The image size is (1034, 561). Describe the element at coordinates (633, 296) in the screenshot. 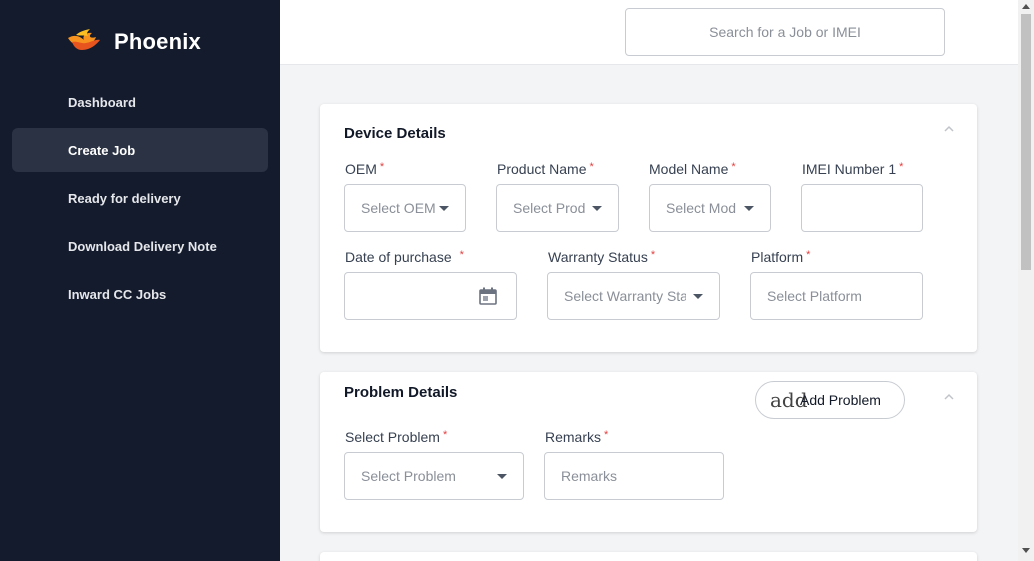

I see `warranty-status-select: Select Warranty Stat` at that location.